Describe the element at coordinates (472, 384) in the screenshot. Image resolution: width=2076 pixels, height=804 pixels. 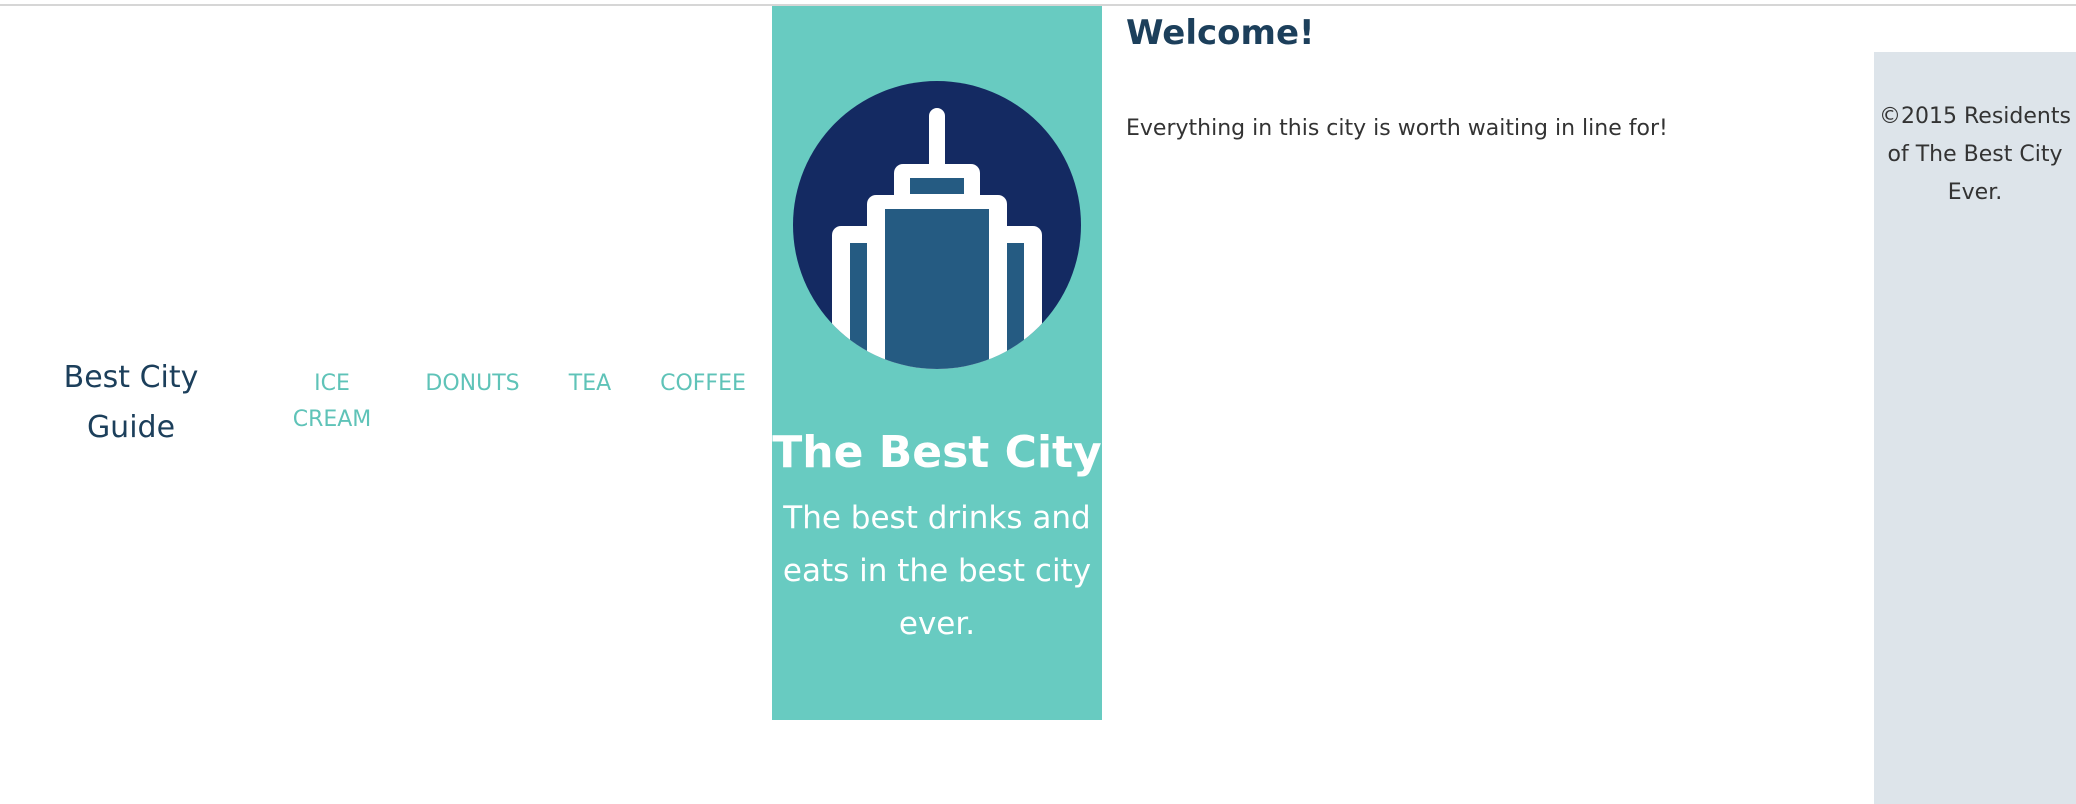
I see `nav-link-donuts: DONUTS` at that location.